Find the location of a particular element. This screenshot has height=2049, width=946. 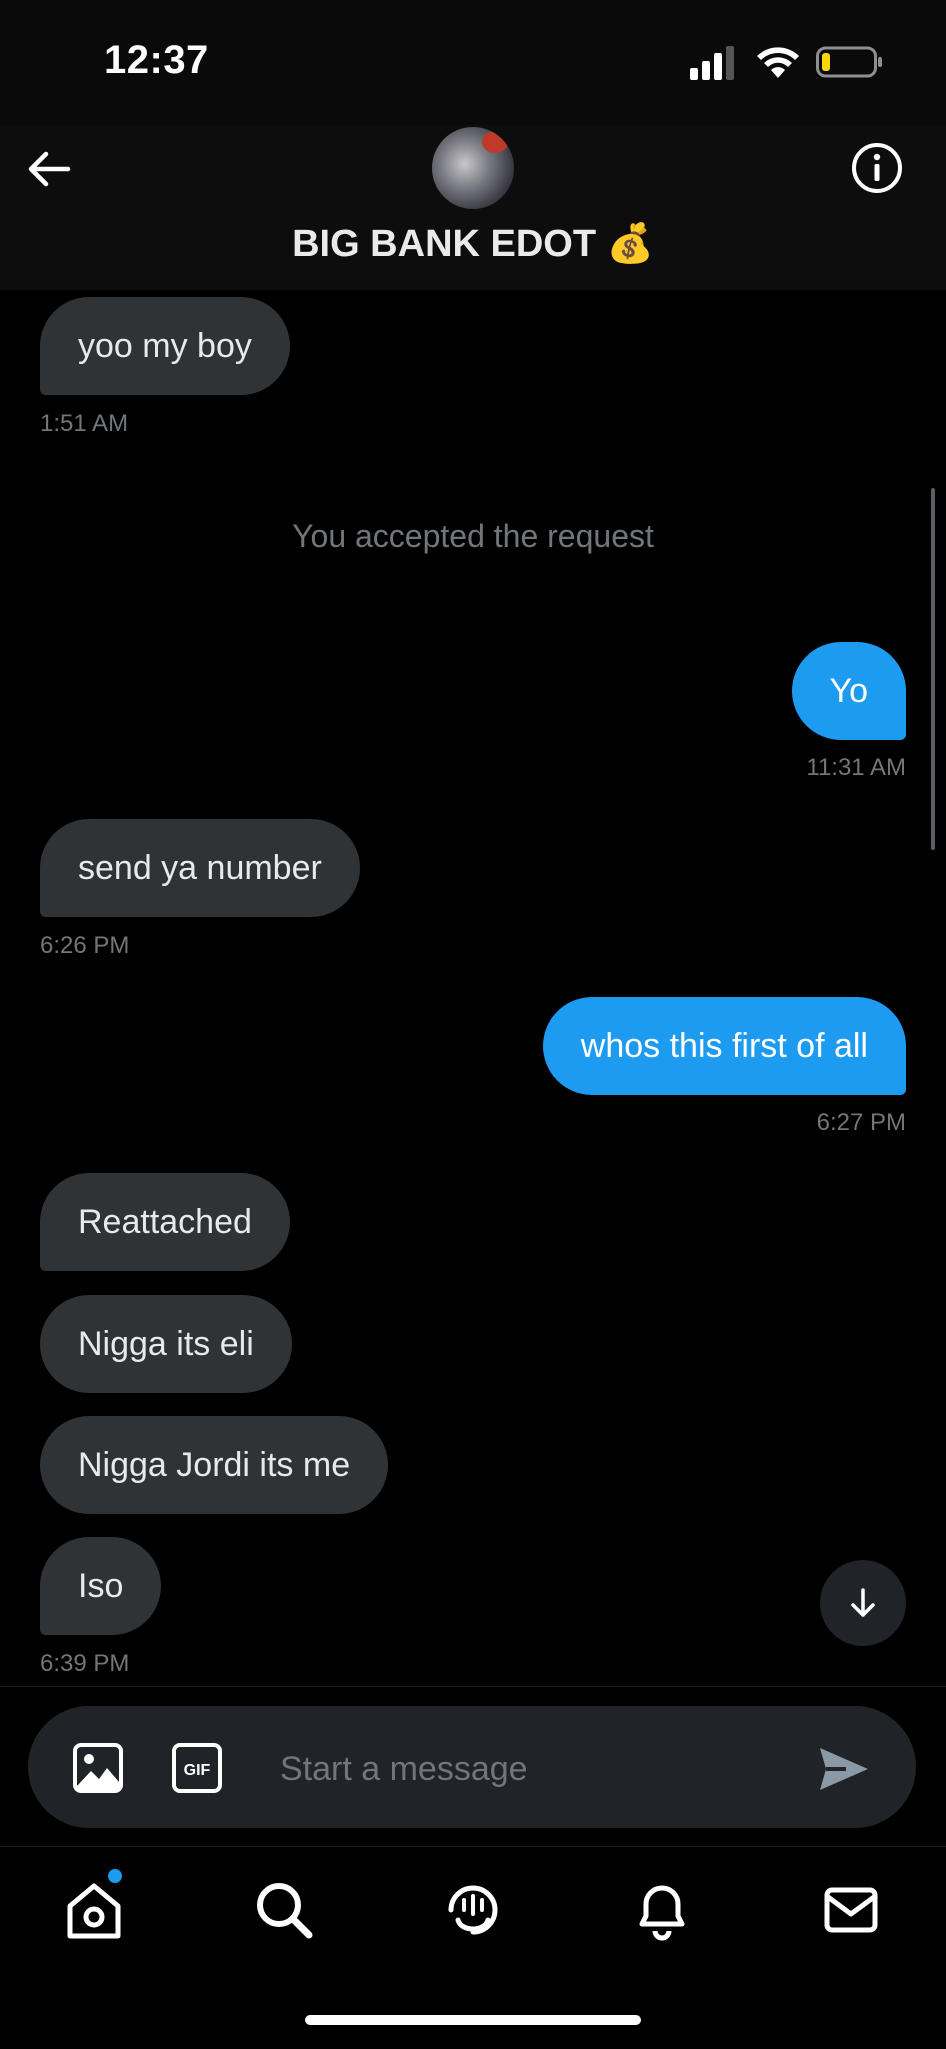

system-notice: You accepted the request is located at coordinates (473, 536).